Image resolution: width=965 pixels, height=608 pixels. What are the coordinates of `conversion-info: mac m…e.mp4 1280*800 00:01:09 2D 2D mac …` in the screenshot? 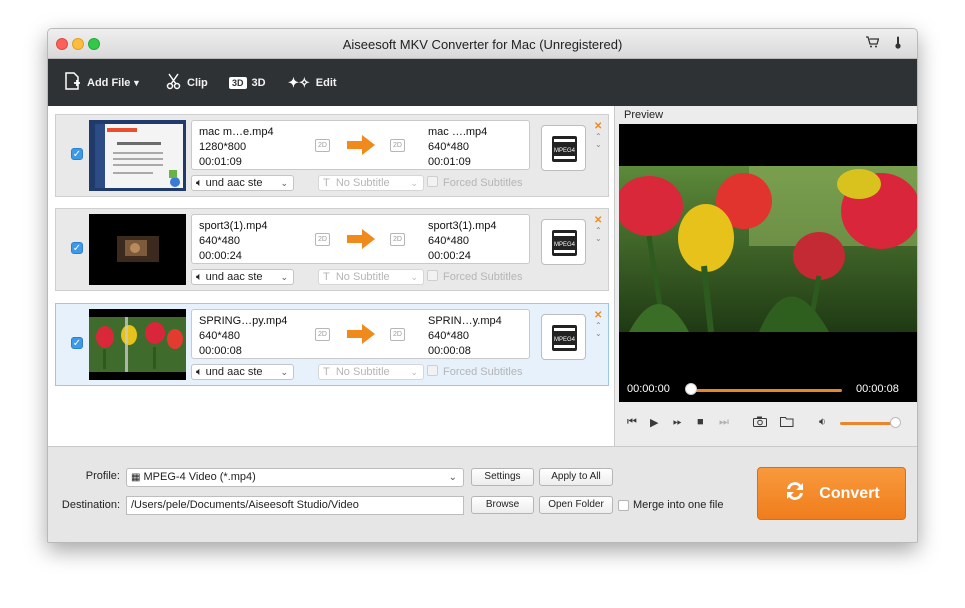 It's located at (360, 145).